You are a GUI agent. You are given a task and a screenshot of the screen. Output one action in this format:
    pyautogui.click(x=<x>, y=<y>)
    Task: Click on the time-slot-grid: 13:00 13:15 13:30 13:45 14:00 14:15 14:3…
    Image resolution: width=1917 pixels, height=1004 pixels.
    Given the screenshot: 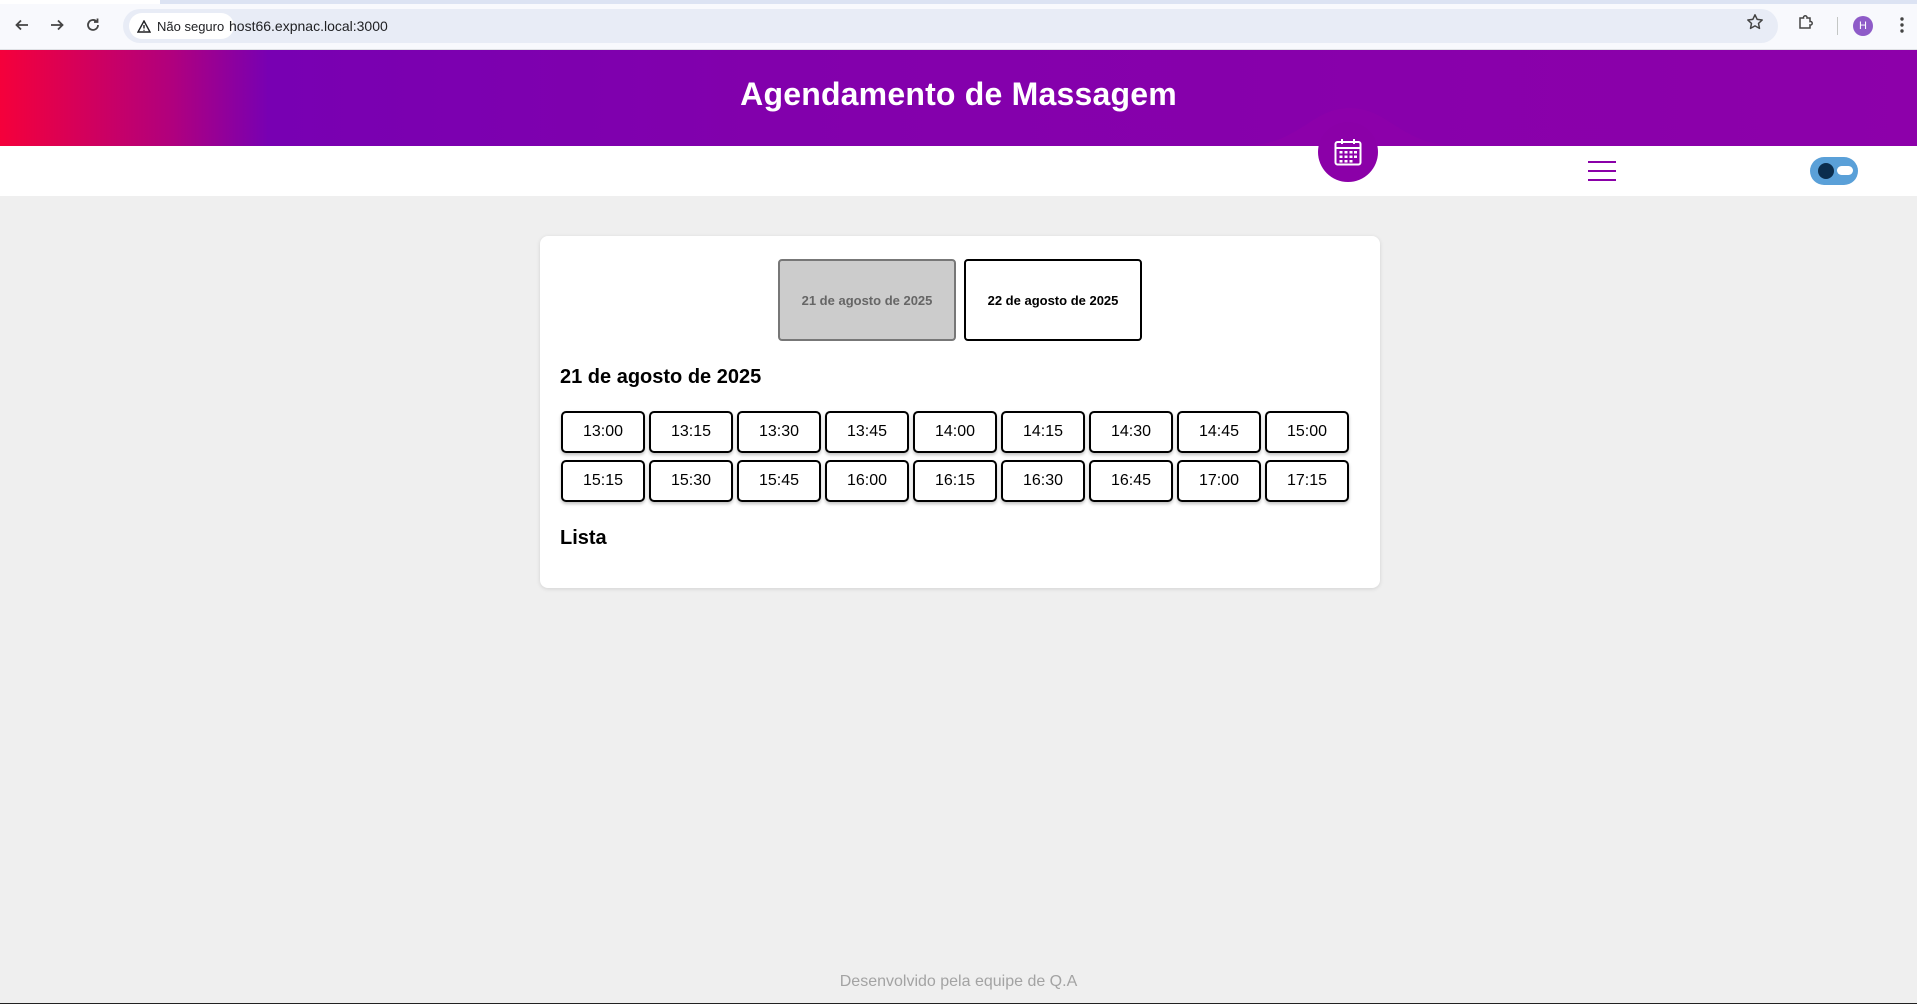 What is the action you would take?
    pyautogui.click(x=964, y=456)
    